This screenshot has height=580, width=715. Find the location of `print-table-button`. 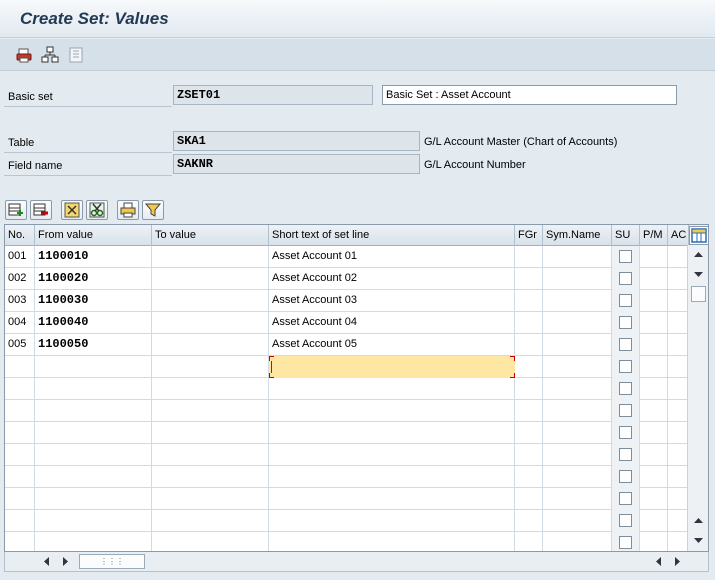

print-table-button is located at coordinates (128, 210).